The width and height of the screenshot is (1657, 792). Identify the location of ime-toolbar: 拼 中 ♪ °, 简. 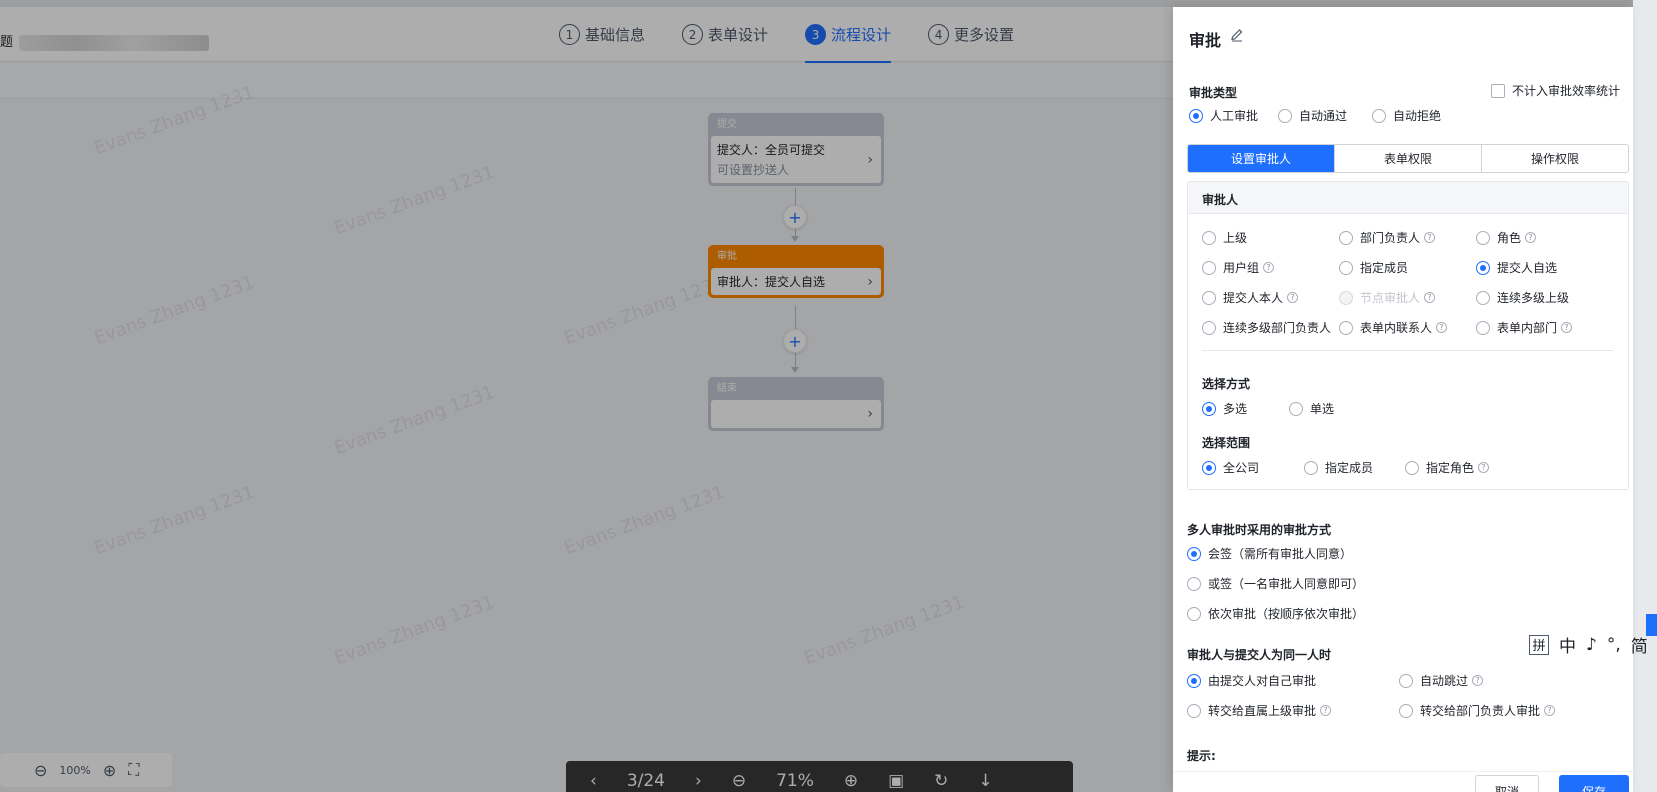
(1583, 644).